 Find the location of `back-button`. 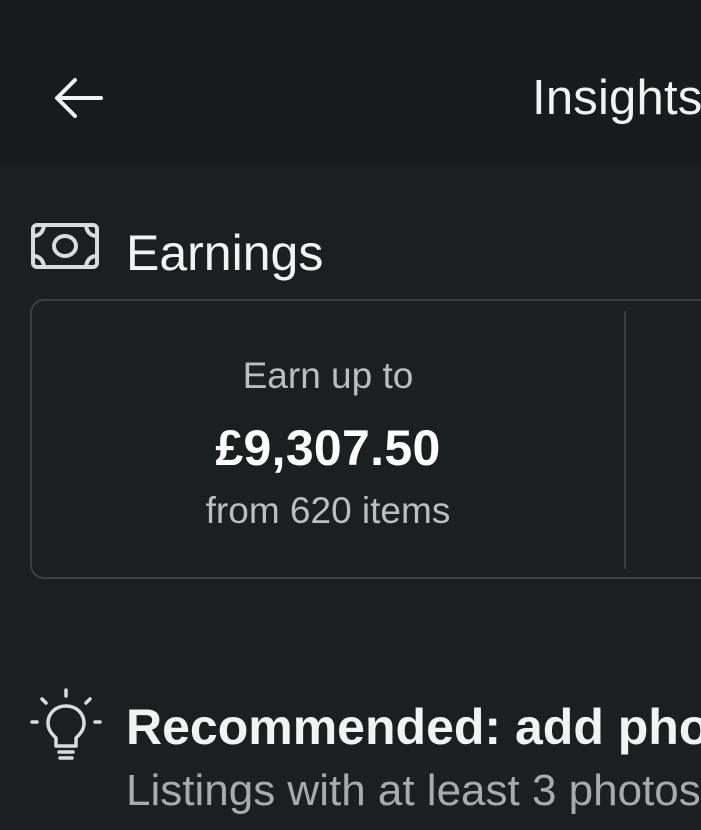

back-button is located at coordinates (78, 98).